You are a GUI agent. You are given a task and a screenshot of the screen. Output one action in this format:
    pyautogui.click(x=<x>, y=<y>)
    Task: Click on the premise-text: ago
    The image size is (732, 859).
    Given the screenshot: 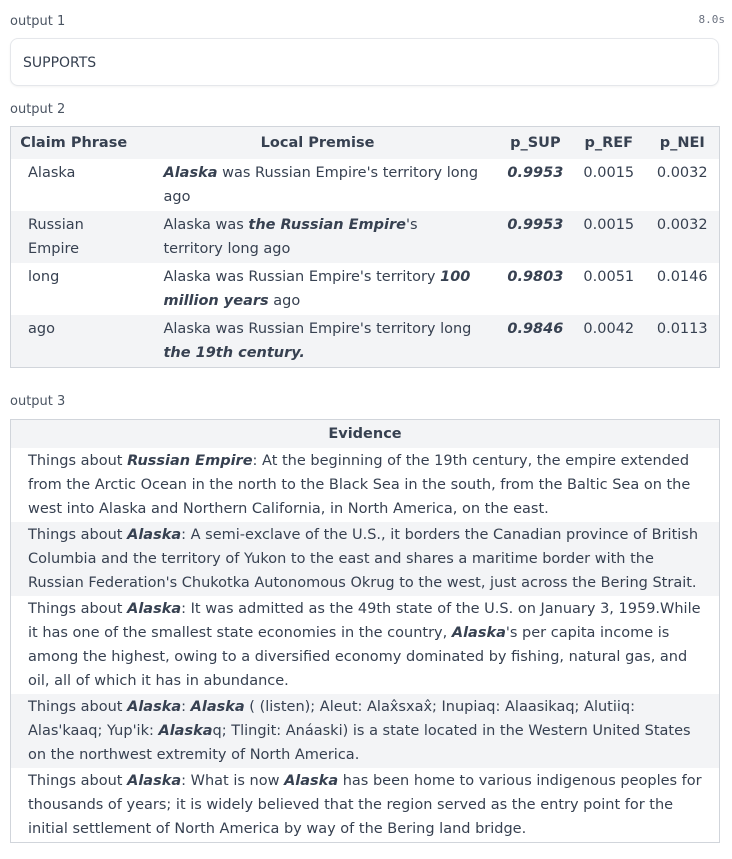 What is the action you would take?
    pyautogui.click(x=284, y=301)
    